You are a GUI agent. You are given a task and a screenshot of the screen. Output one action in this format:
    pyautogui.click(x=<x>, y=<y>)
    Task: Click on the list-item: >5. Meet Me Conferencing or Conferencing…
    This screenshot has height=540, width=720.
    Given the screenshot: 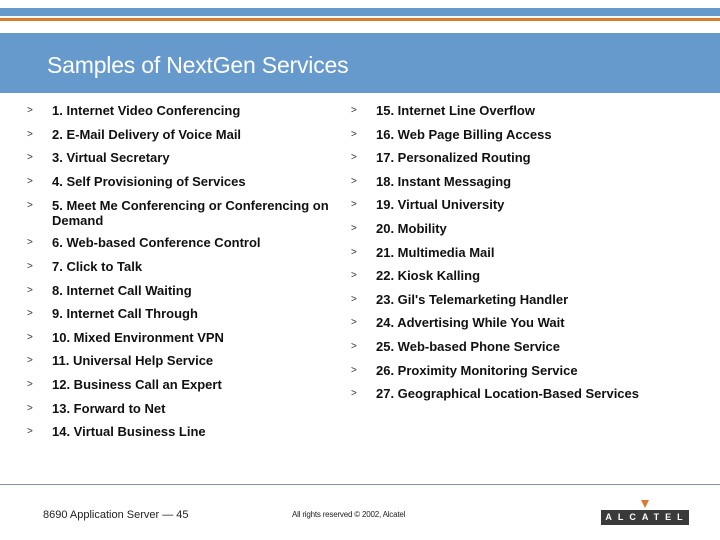 What is the action you would take?
    pyautogui.click(x=192, y=213)
    